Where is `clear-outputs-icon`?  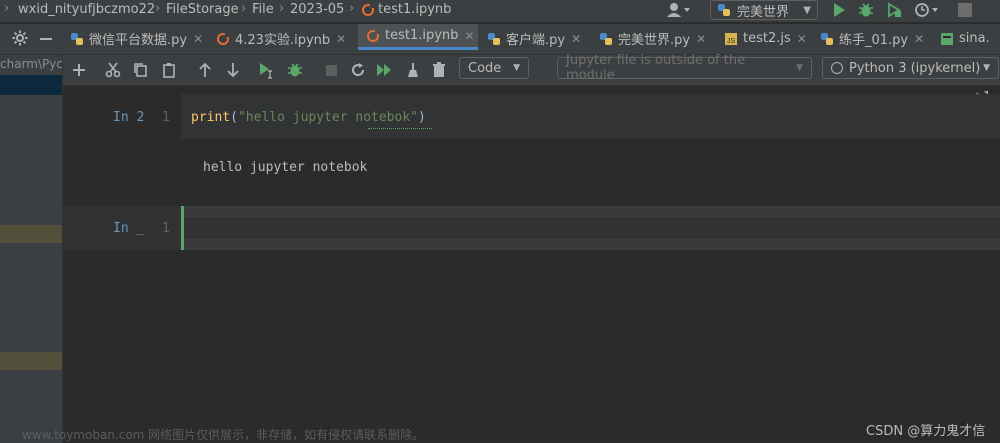
clear-outputs-icon is located at coordinates (413, 70).